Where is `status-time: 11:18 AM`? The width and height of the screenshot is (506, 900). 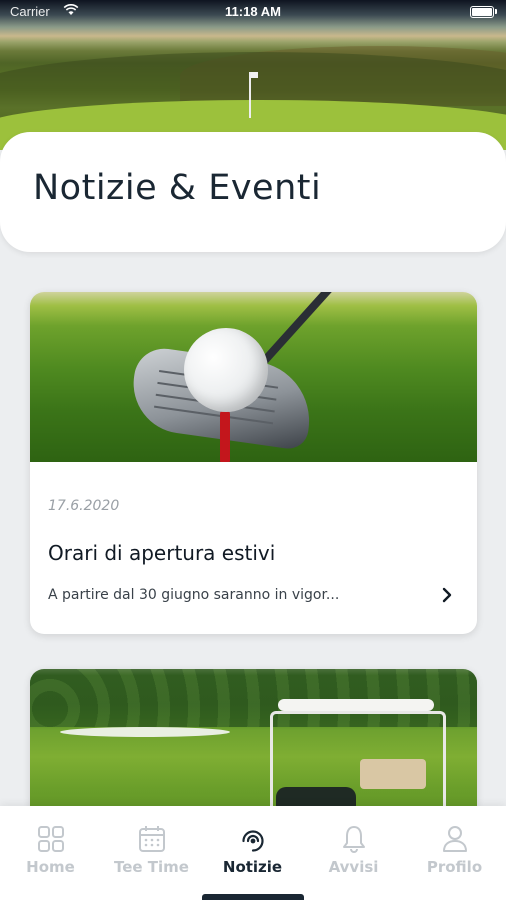
status-time: 11:18 AM is located at coordinates (253, 11).